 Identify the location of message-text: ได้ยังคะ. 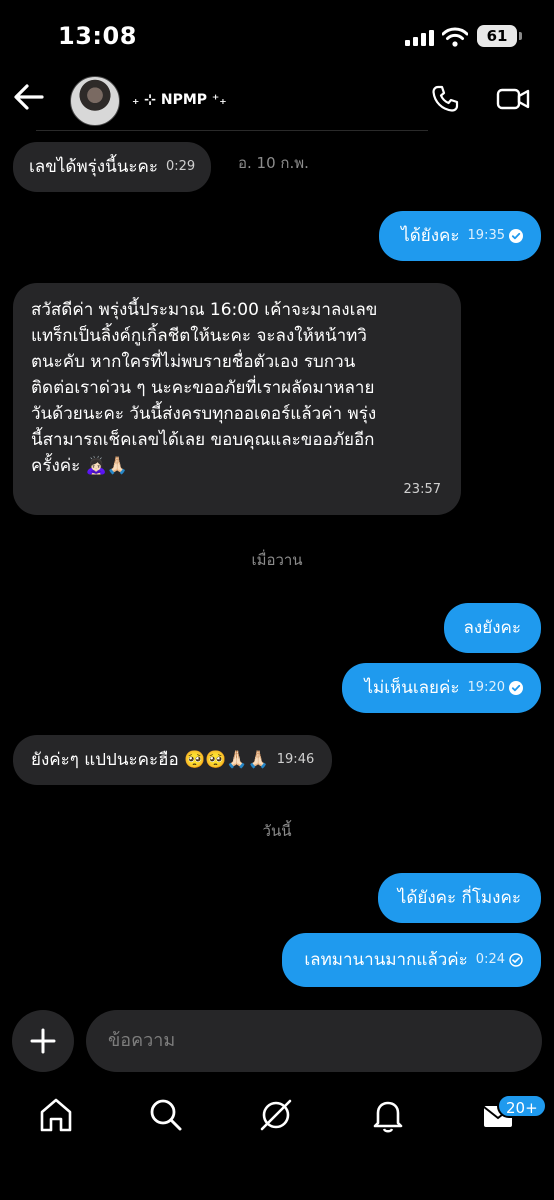
(430, 236).